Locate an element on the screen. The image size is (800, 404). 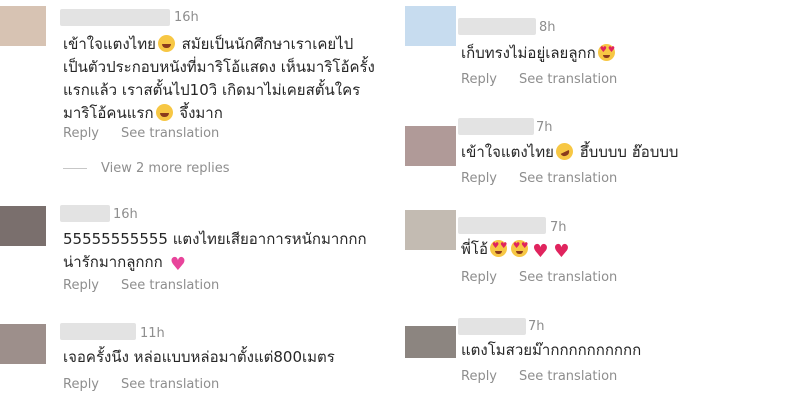
comment-text-line: น่ารักมากลูกกก is located at coordinates (113, 262).